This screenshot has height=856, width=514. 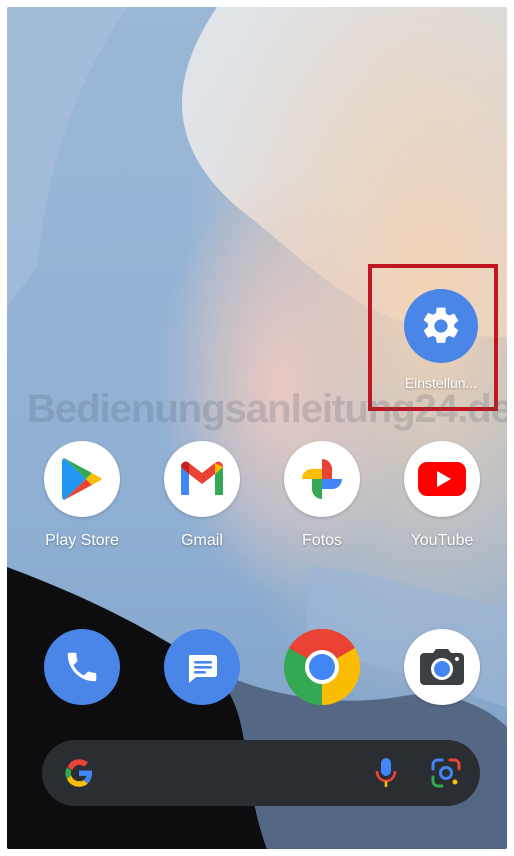 What do you see at coordinates (202, 540) in the screenshot?
I see `gmail-label: Gmail` at bounding box center [202, 540].